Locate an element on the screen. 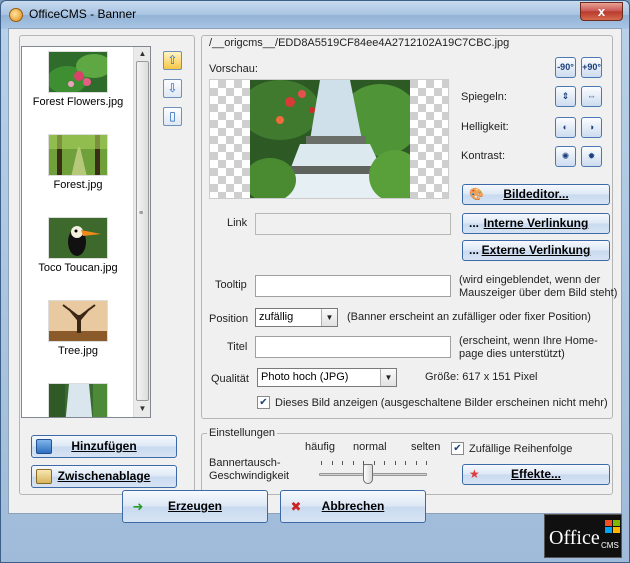 The width and height of the screenshot is (630, 563). brightness-up-button: ◑ is located at coordinates (591, 127).